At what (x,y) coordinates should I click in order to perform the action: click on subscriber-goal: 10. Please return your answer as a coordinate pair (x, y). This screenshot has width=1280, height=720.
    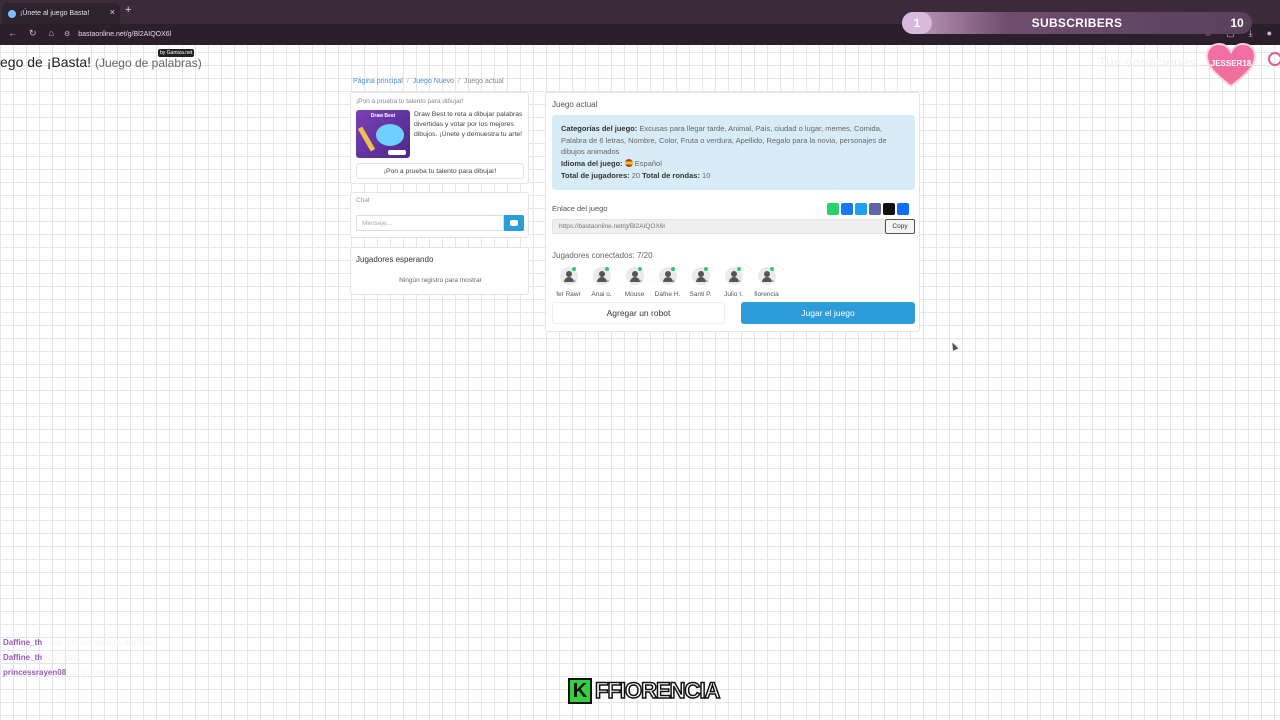
    Looking at the image, I should click on (1237, 23).